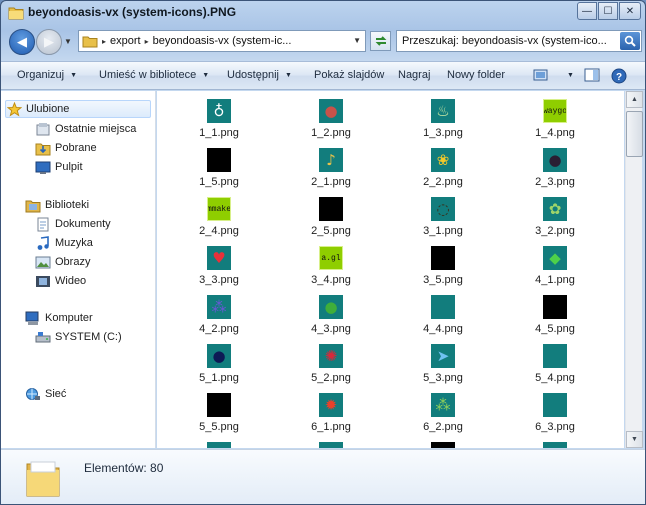 The width and height of the screenshot is (646, 505). What do you see at coordinates (443, 361) in the screenshot?
I see `file-item: ➤ 5_3.png` at bounding box center [443, 361].